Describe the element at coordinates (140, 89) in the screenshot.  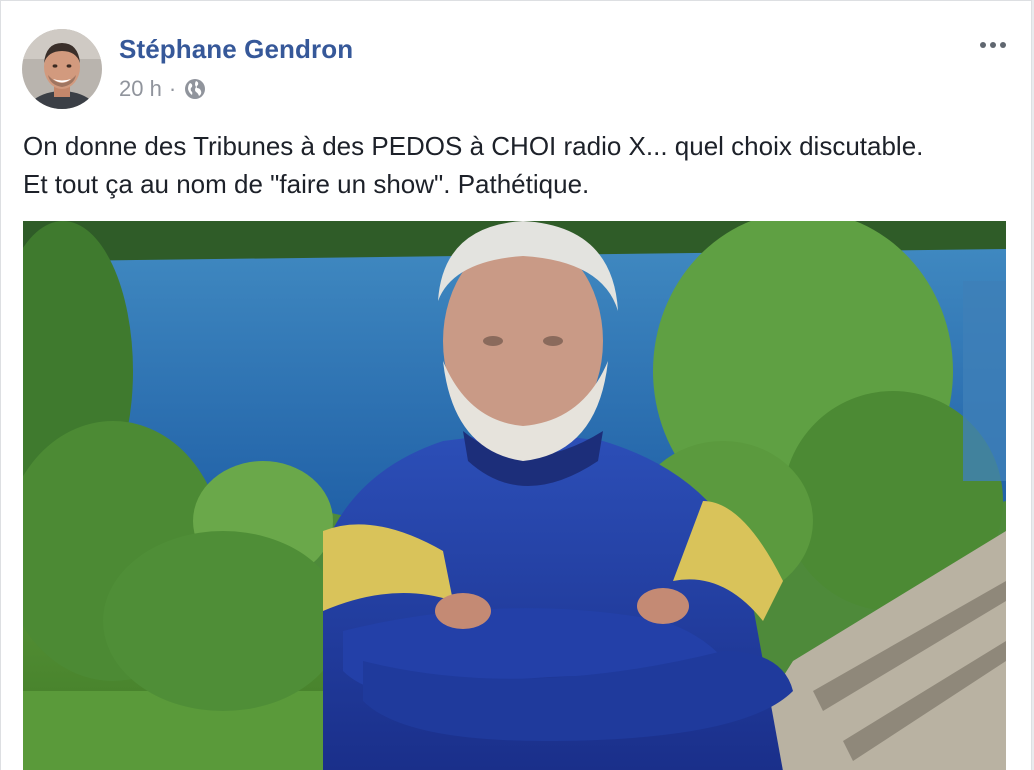
I see `post-timestamp: 20 h` at that location.